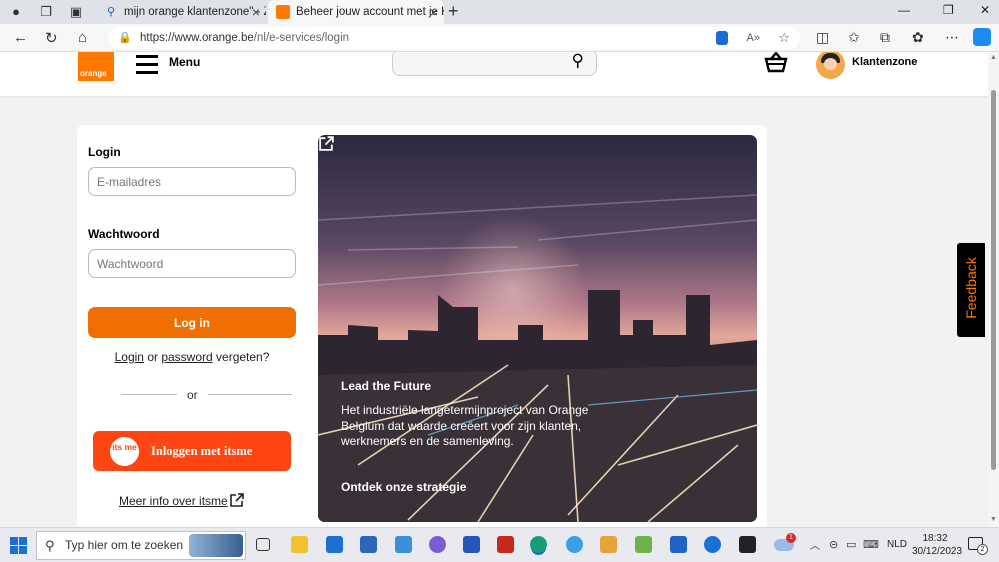 The height and width of the screenshot is (562, 999). I want to click on collections-icon: ⧉, so click(885, 37).